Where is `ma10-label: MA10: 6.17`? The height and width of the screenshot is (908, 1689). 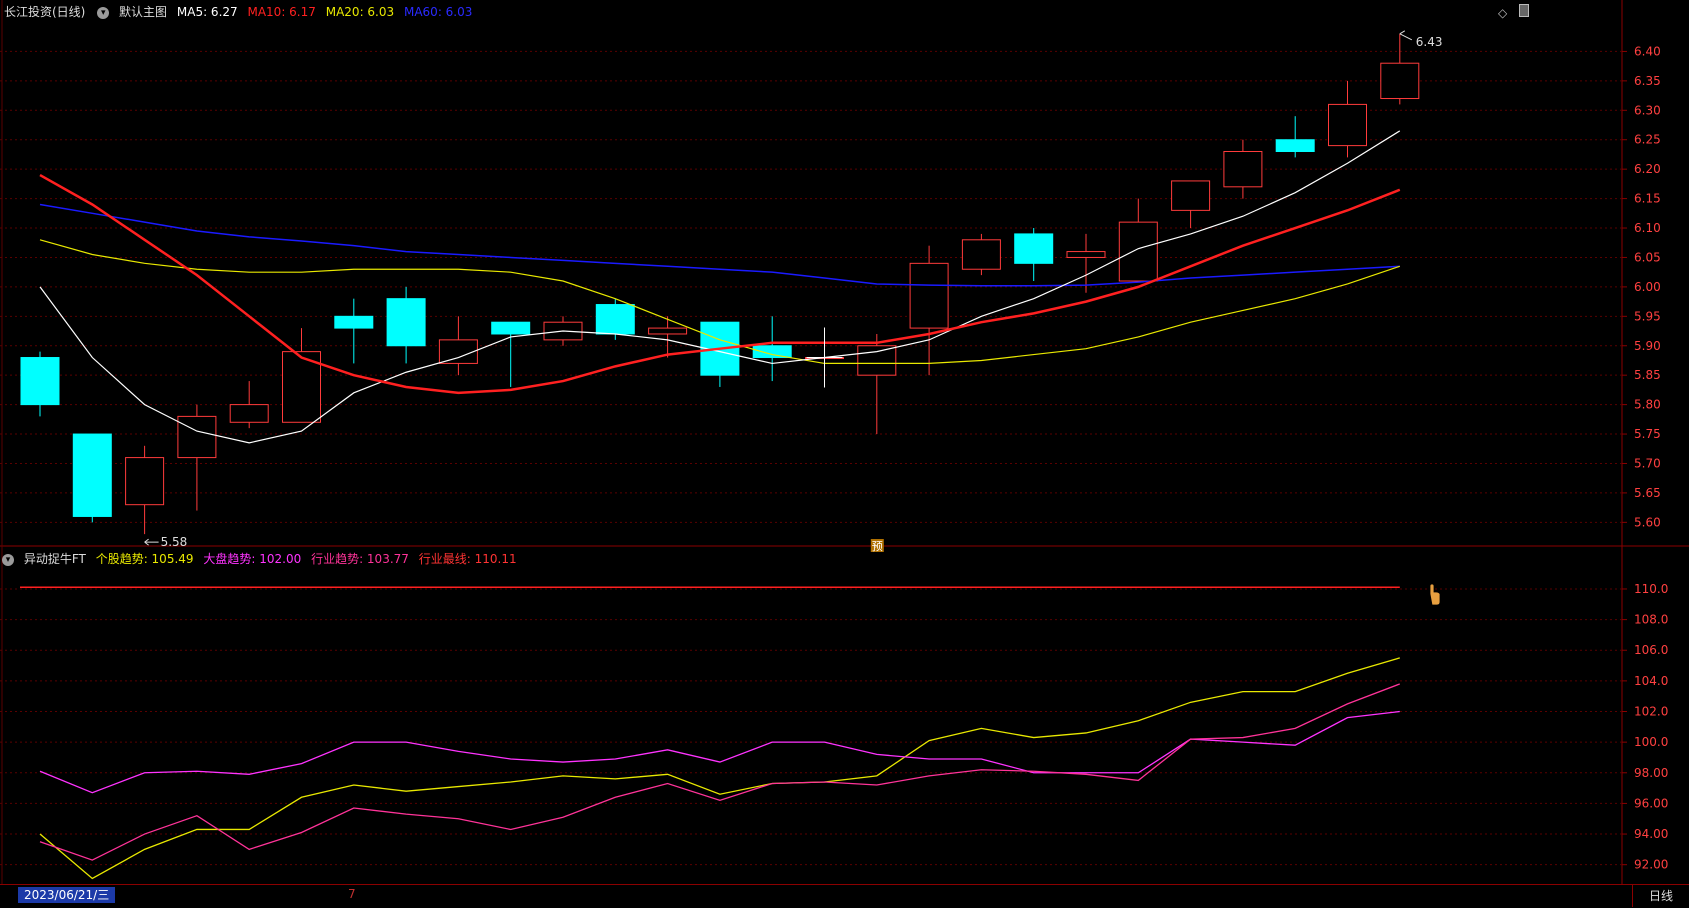
ma10-label: MA10: 6.17 is located at coordinates (281, 12).